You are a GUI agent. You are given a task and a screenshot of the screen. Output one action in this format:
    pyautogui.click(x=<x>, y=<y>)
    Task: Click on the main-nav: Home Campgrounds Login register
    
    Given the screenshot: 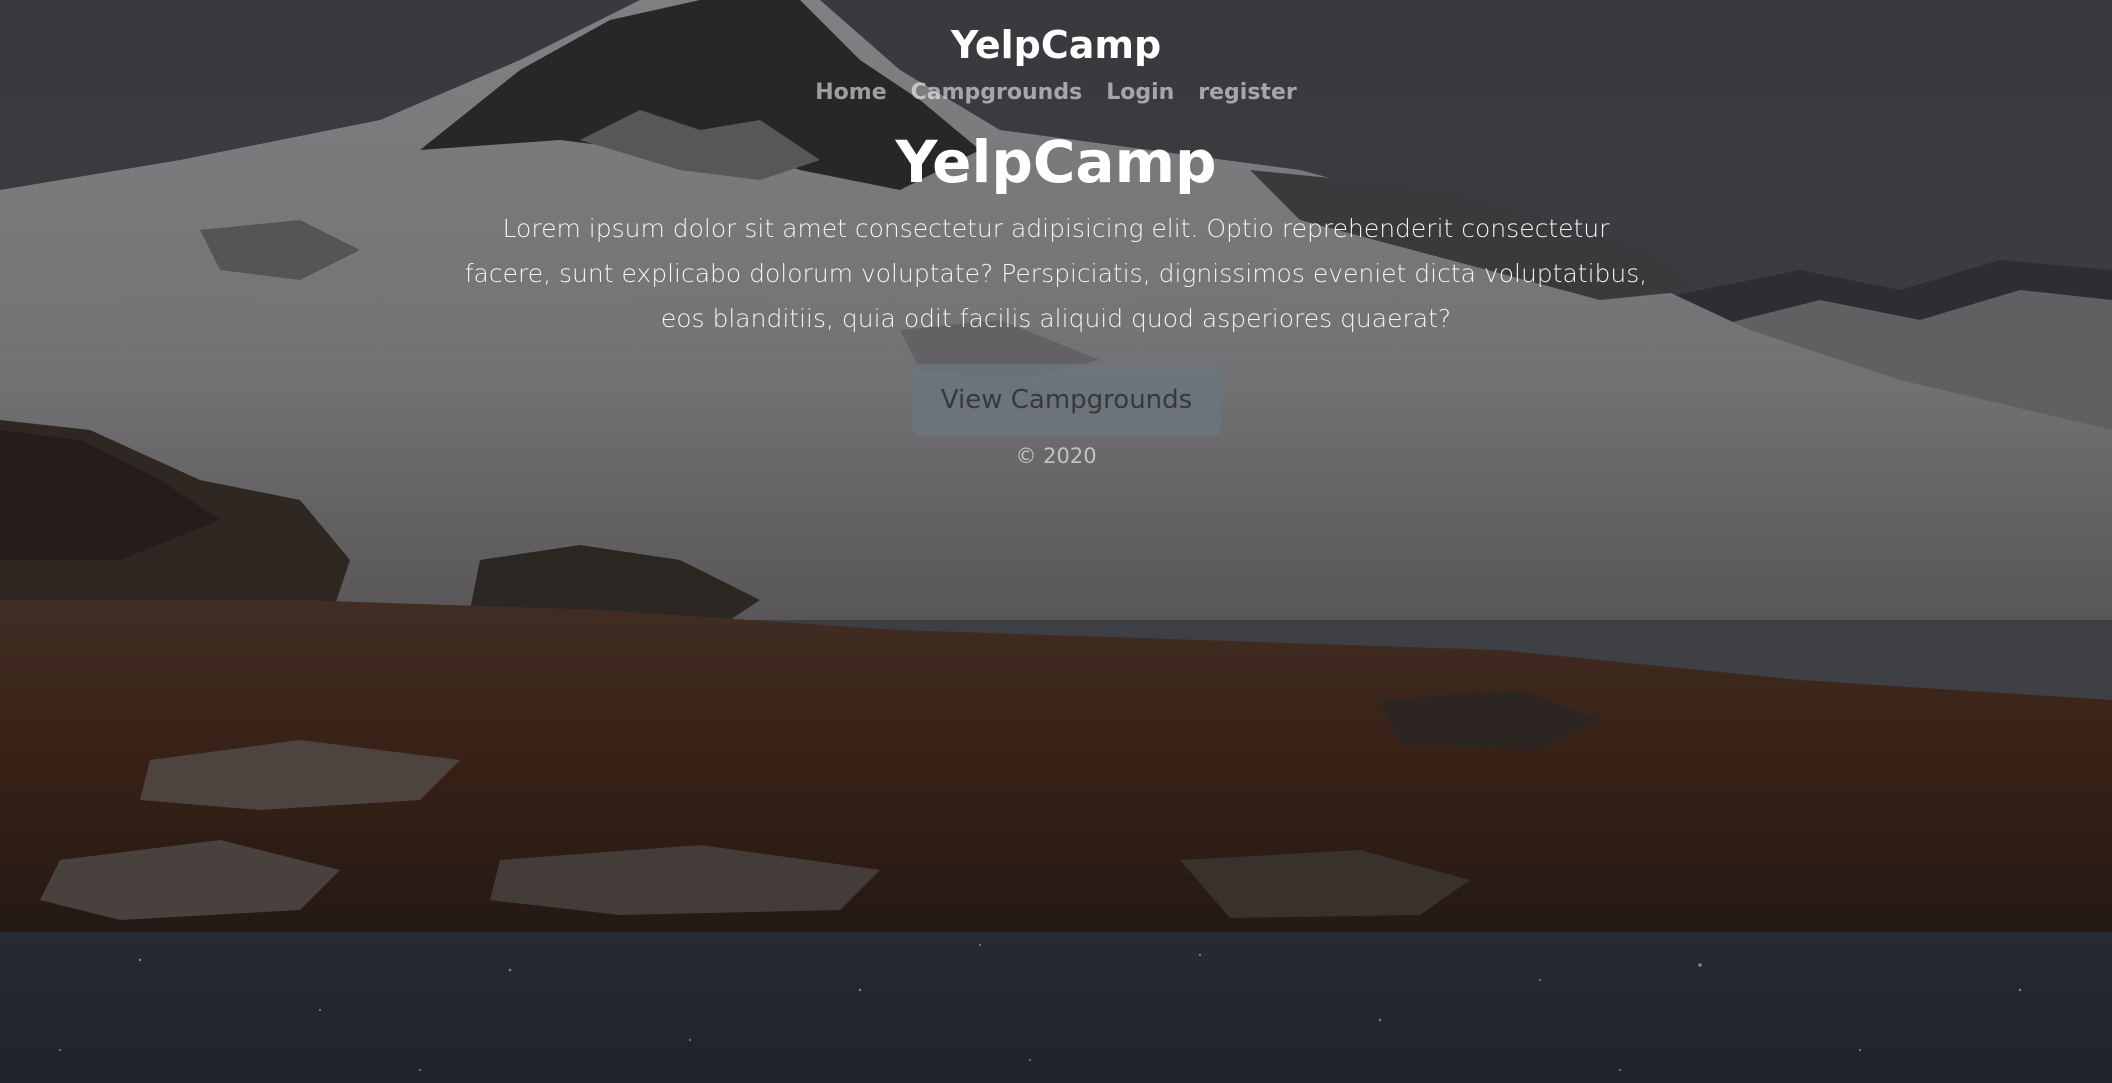 What is the action you would take?
    pyautogui.click(x=1056, y=93)
    